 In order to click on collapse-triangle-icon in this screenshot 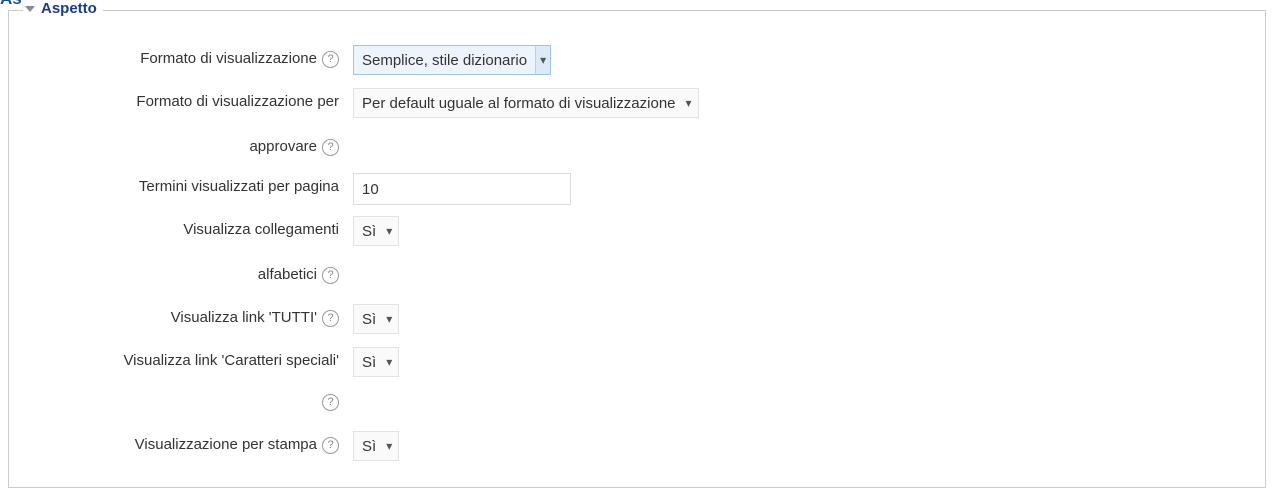, I will do `click(30, 8)`.